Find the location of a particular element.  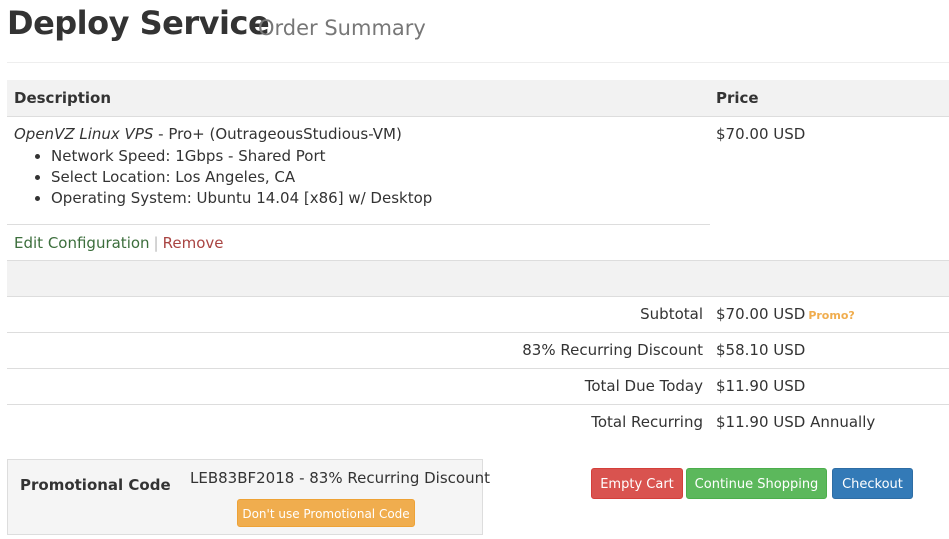

applied-promo-code: LEB83BF2018 - 83% Recurring Discount is located at coordinates (340, 478).